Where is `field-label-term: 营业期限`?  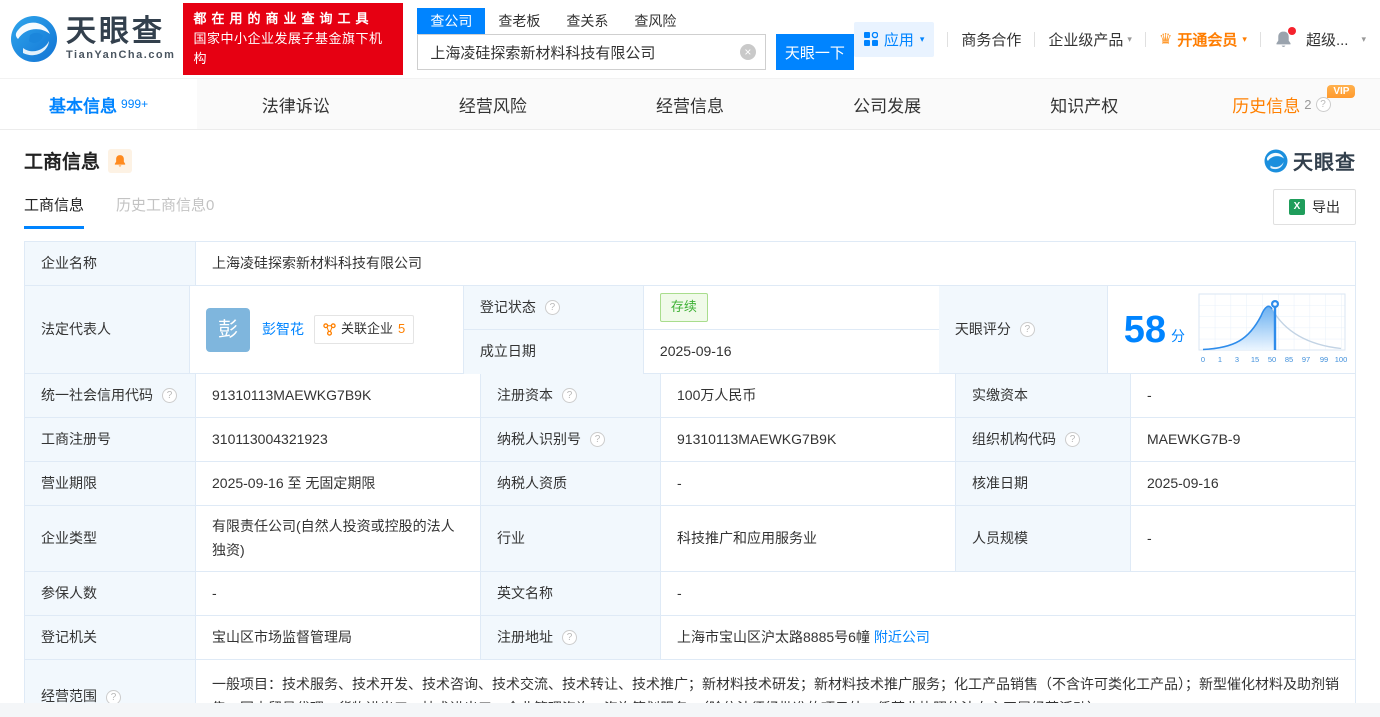
field-label-term: 营业期限 is located at coordinates (110, 484).